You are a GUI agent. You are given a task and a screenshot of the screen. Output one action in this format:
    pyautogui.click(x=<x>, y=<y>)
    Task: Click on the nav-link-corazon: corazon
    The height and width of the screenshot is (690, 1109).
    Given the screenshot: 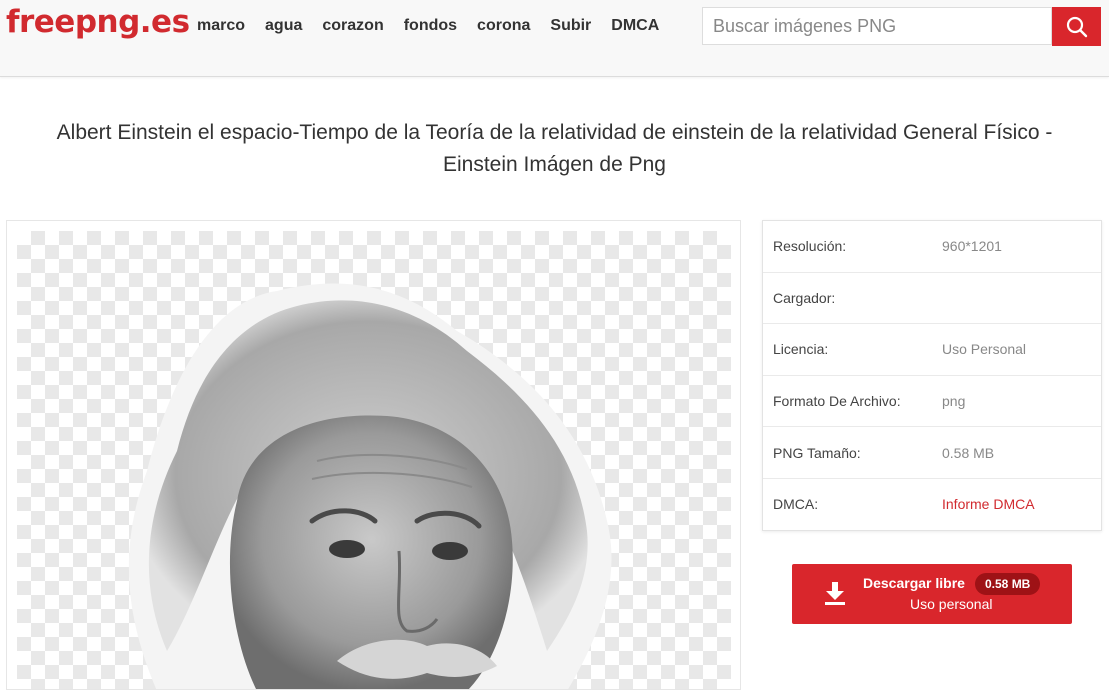 What is the action you would take?
    pyautogui.click(x=352, y=26)
    